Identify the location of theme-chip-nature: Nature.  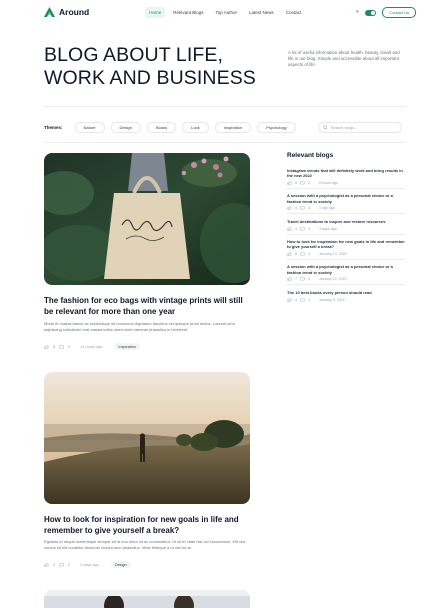
(89, 127).